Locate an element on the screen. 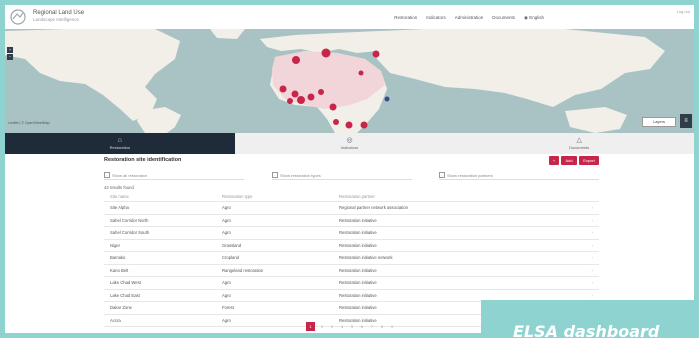  cell-partner: Restoration initiative is located at coordinates (456, 270).